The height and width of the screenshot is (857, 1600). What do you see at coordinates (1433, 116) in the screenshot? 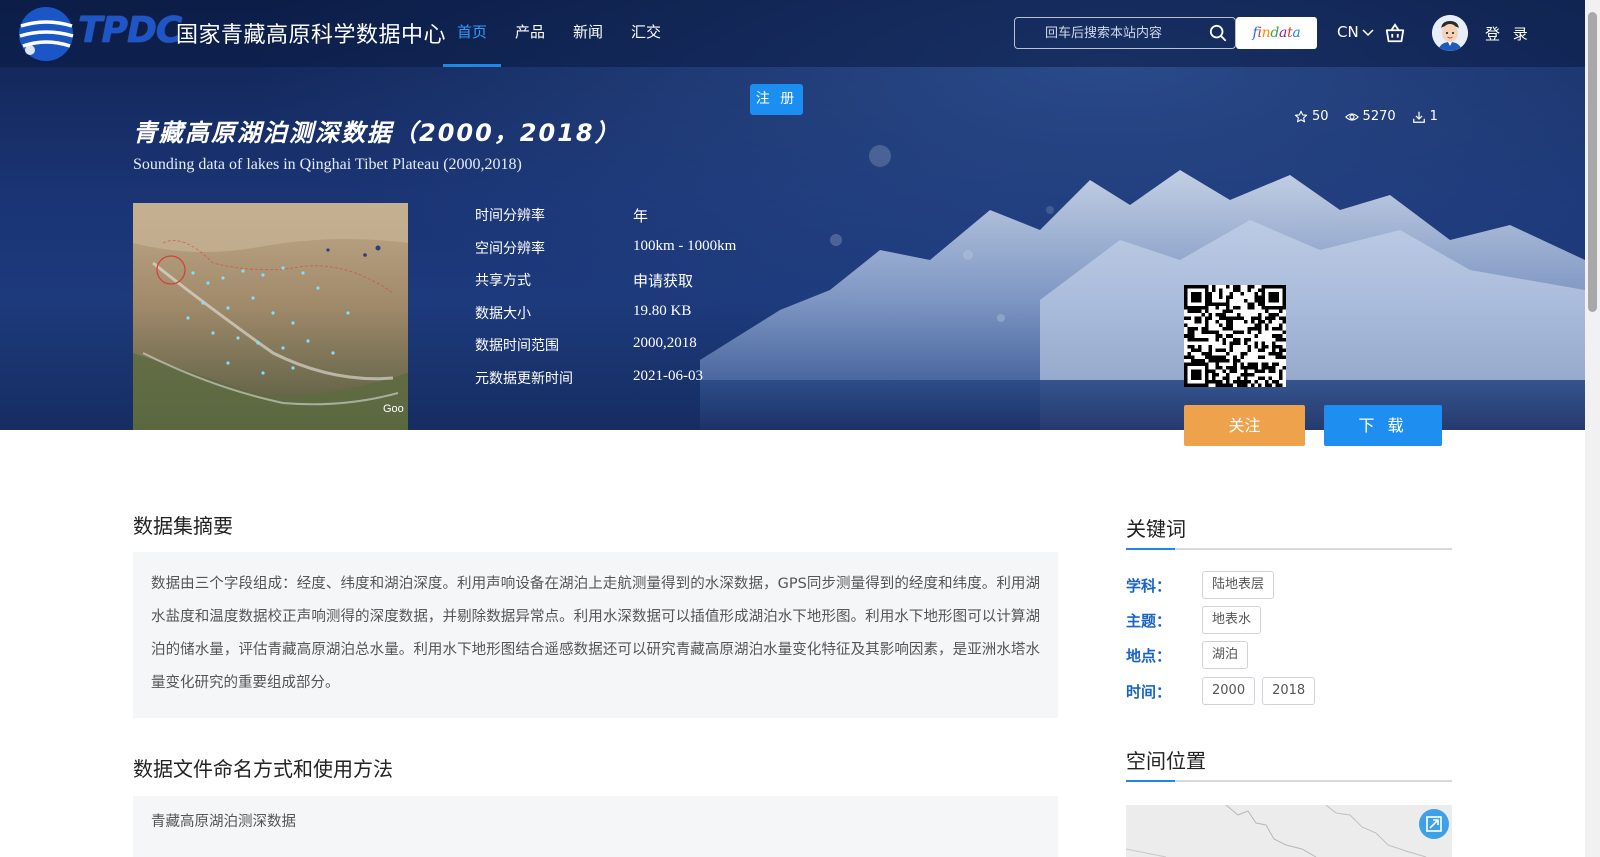
I see `download-count-value: 1` at bounding box center [1433, 116].